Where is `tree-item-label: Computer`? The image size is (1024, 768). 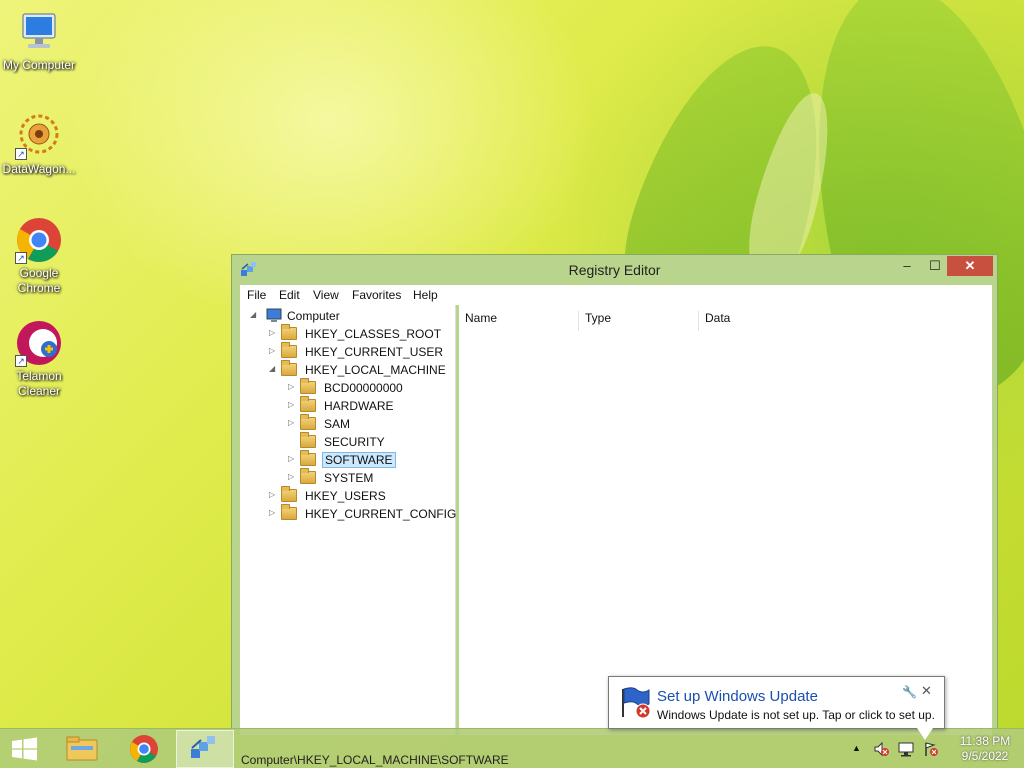
tree-item-label: Computer is located at coordinates (313, 316).